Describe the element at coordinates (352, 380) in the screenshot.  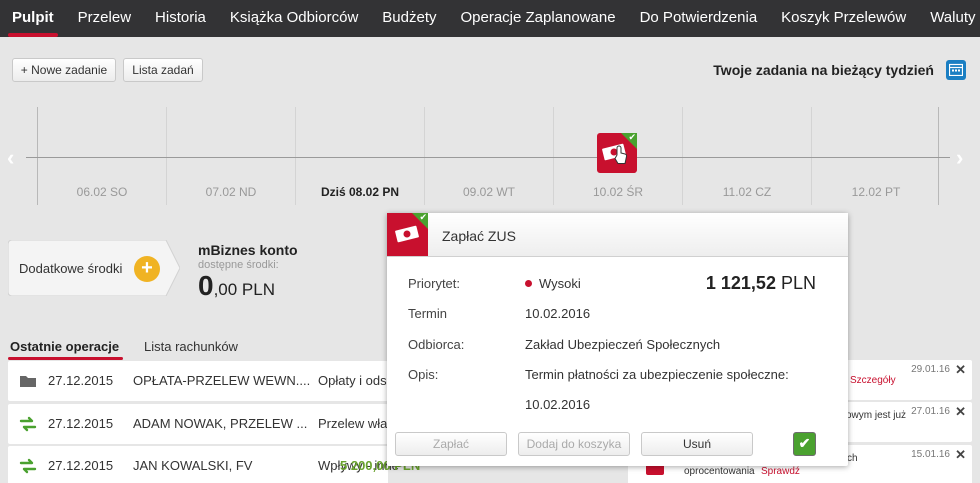
I see `operation-category: Opłaty i ods` at that location.